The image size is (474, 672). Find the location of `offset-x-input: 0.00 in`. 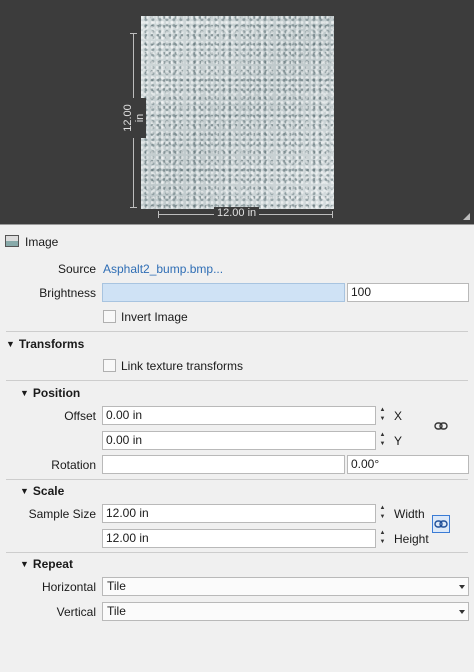

offset-x-input: 0.00 in is located at coordinates (239, 415).